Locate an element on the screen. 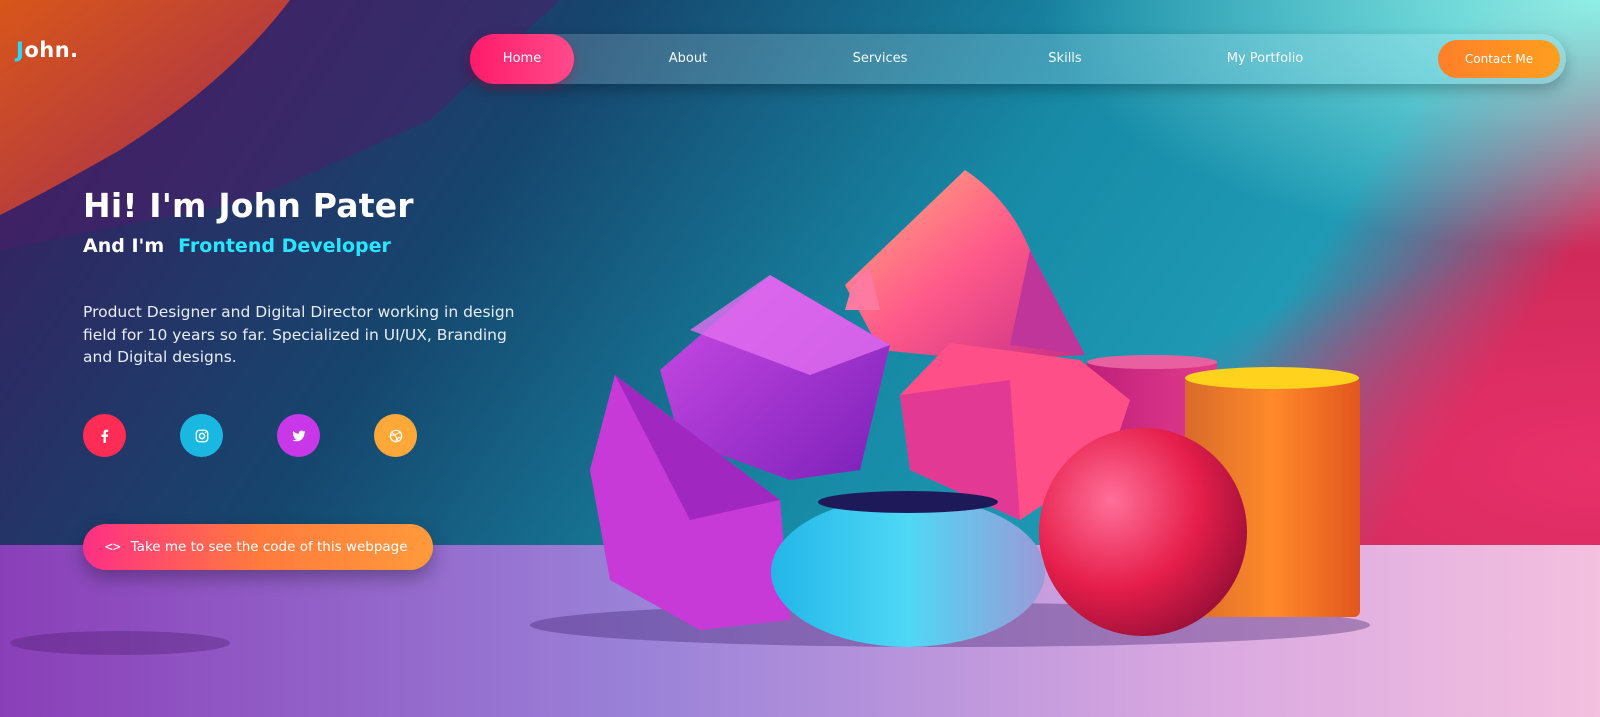  hero-subtitle-prefix: And I'm is located at coordinates (124, 246).